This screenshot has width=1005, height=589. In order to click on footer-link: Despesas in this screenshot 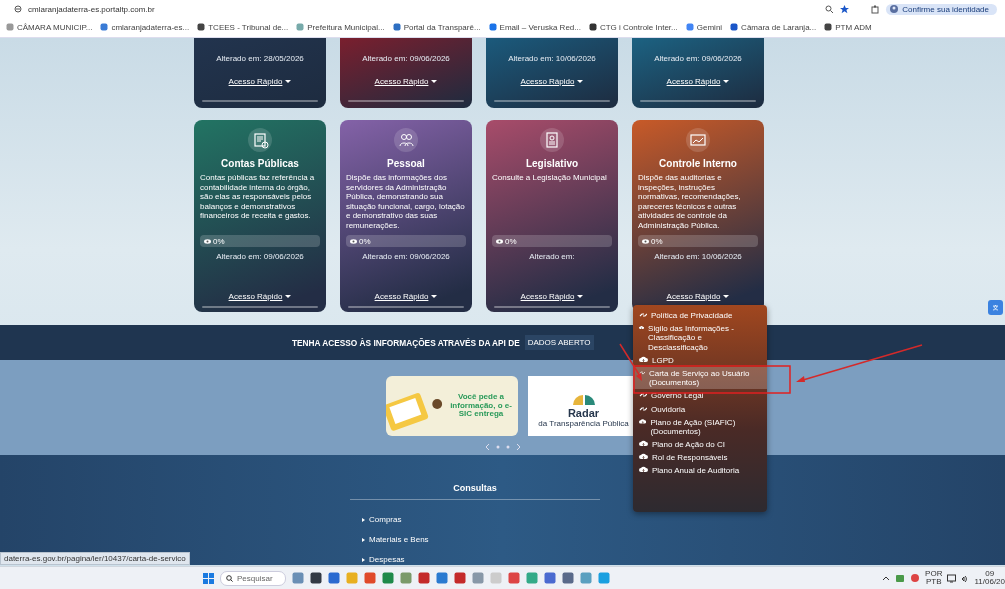, I will do `click(683, 559)`.